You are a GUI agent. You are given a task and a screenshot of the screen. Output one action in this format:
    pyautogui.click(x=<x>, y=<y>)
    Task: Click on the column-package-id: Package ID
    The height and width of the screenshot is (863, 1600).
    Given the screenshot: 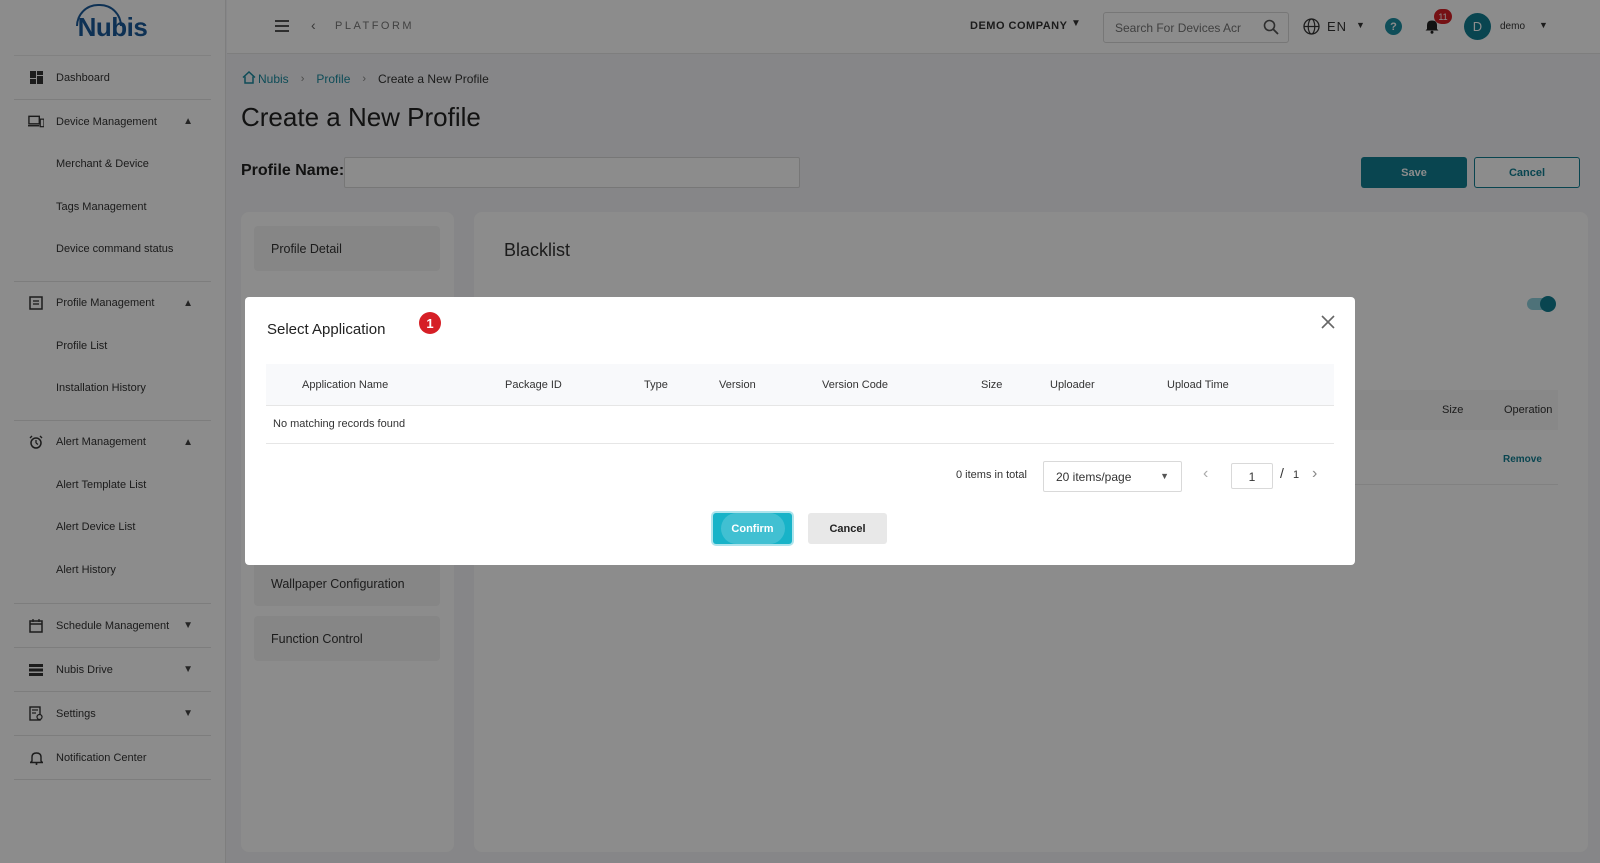 What is the action you would take?
    pyautogui.click(x=533, y=385)
    